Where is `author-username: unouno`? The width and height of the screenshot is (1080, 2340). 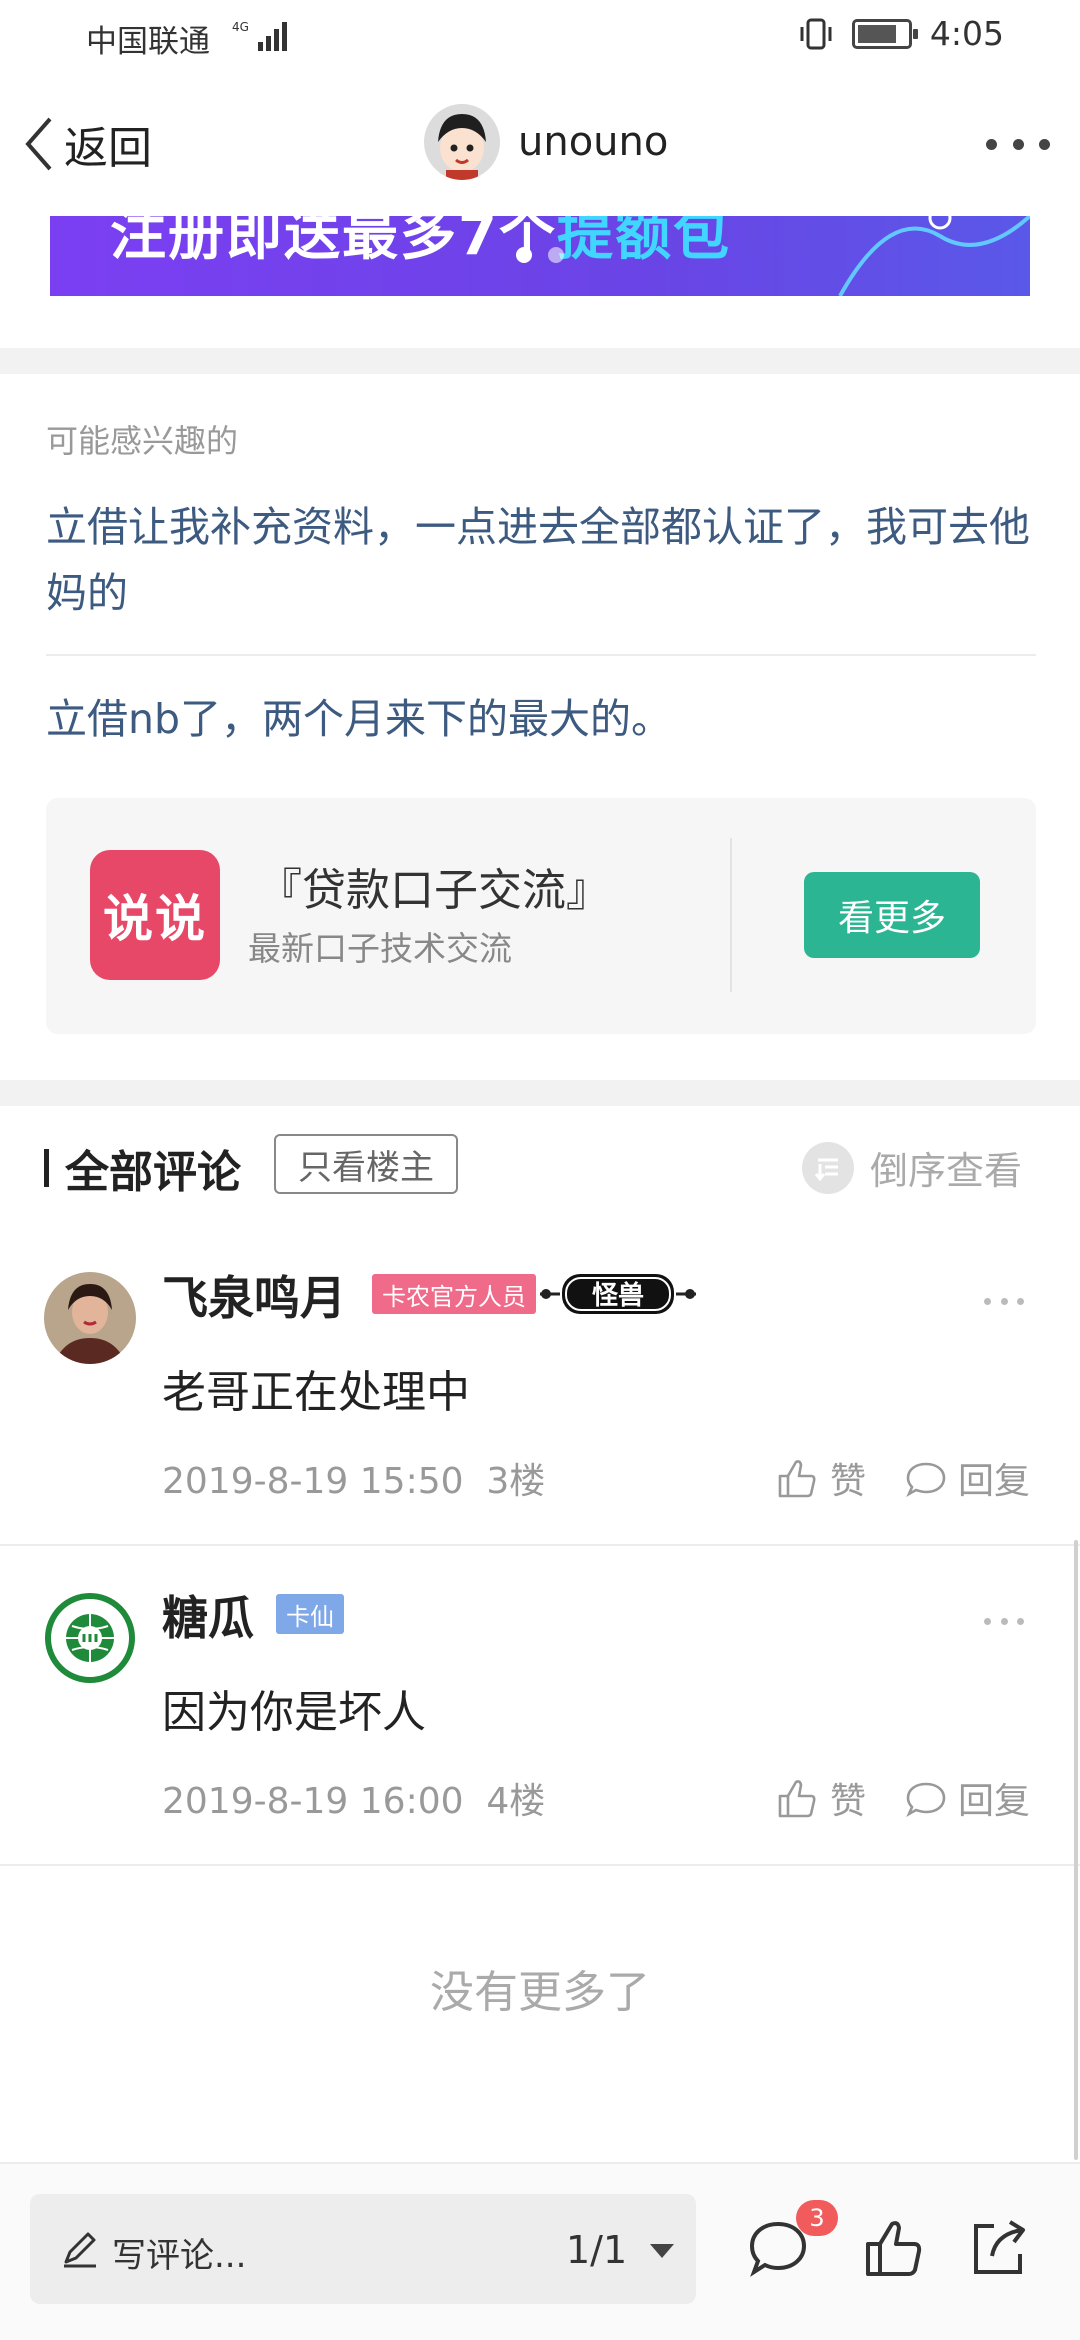
author-username: unouno is located at coordinates (593, 142).